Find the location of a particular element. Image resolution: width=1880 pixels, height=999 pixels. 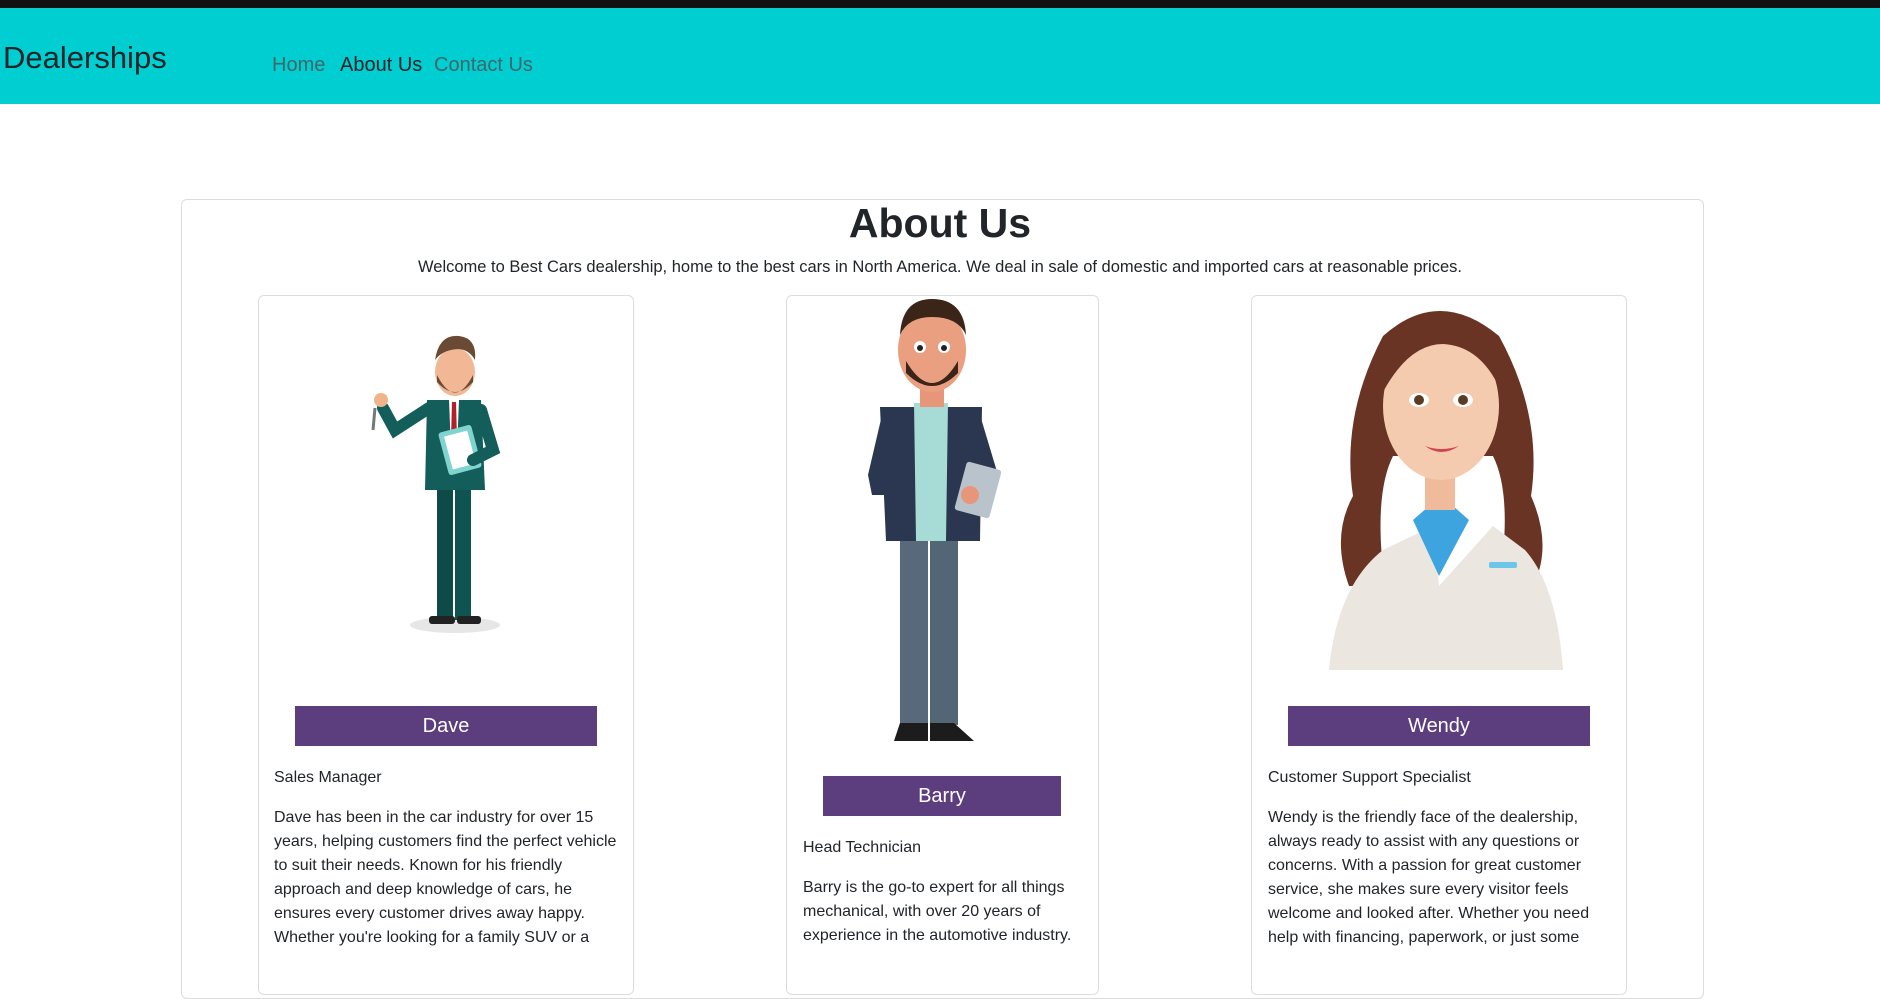

navbar: Dealerships Home About Us Contact Us is located at coordinates (940, 56).